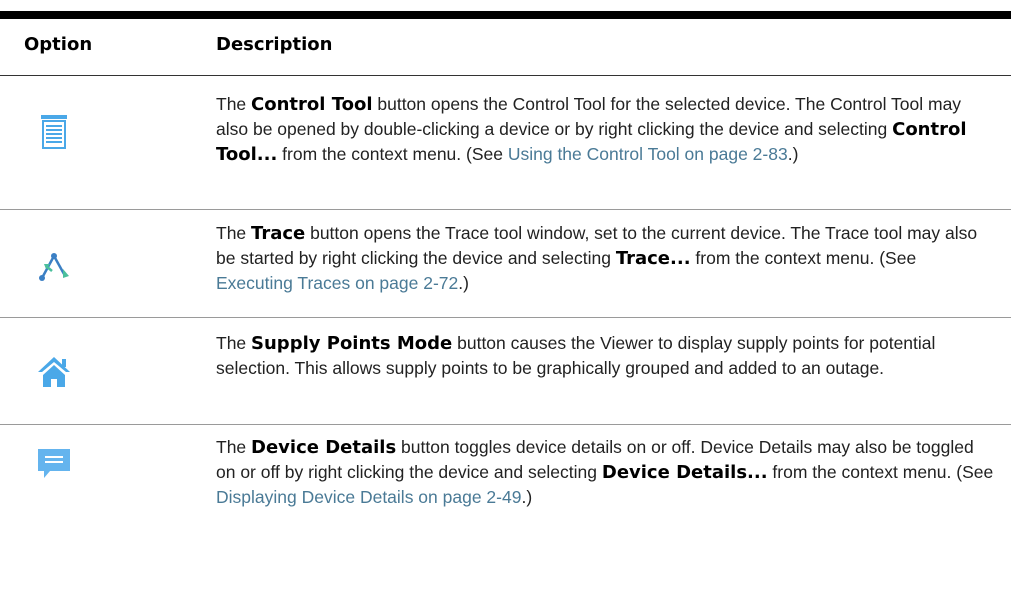  I want to click on house-icon, so click(54, 372).